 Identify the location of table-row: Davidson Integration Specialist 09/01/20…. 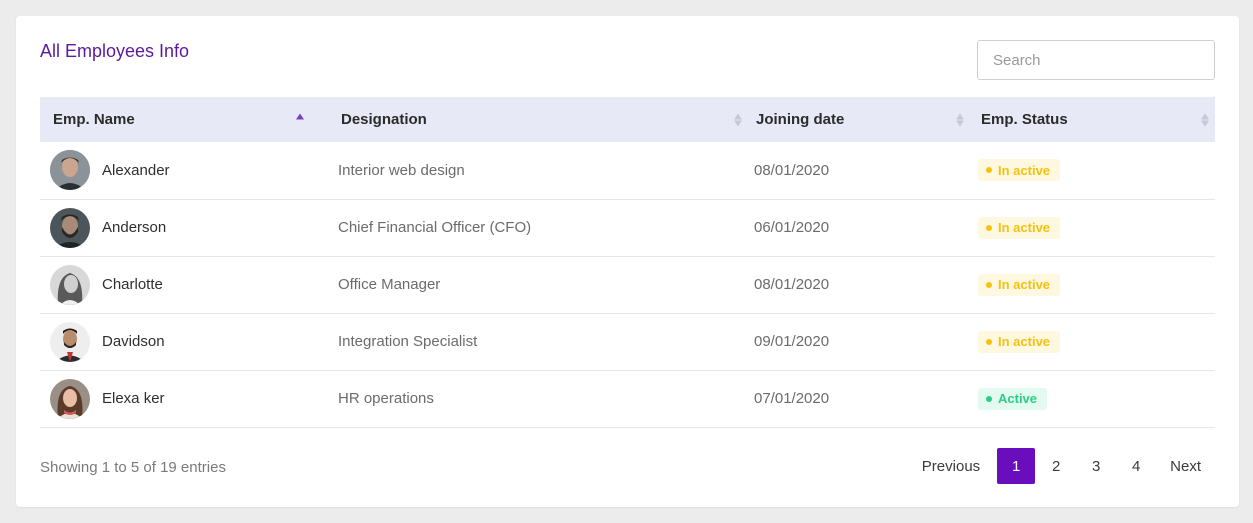
(627, 341).